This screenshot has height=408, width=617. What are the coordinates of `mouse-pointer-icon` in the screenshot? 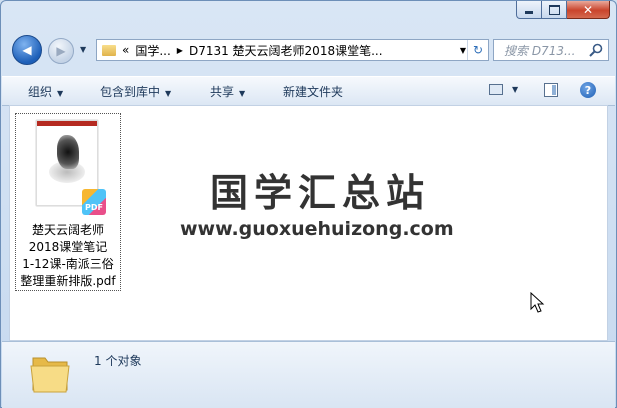 It's located at (537, 302).